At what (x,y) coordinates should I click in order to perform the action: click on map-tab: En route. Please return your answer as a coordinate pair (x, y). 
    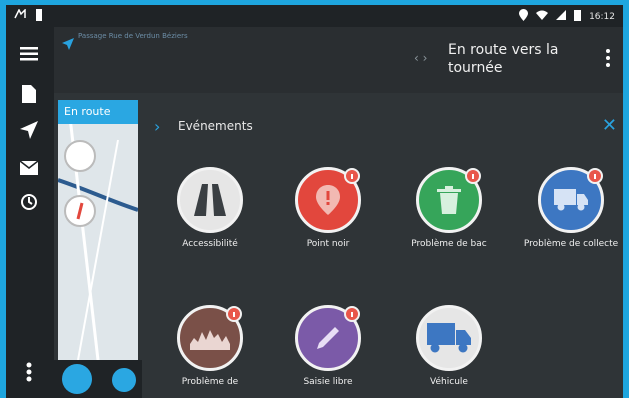
    Looking at the image, I should click on (98, 112).